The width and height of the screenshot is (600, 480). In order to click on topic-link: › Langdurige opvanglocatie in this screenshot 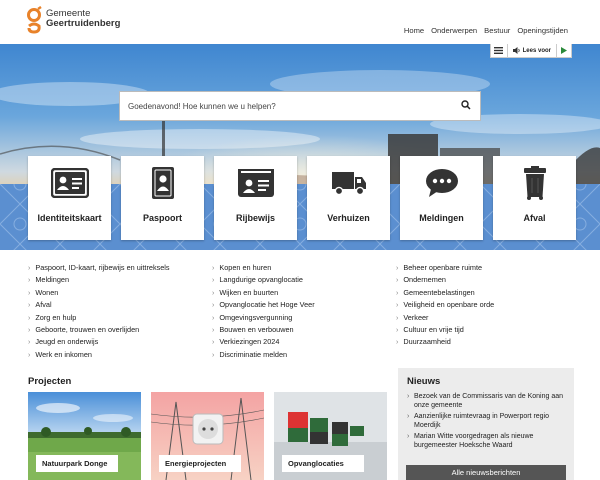, I will do `click(304, 280)`.